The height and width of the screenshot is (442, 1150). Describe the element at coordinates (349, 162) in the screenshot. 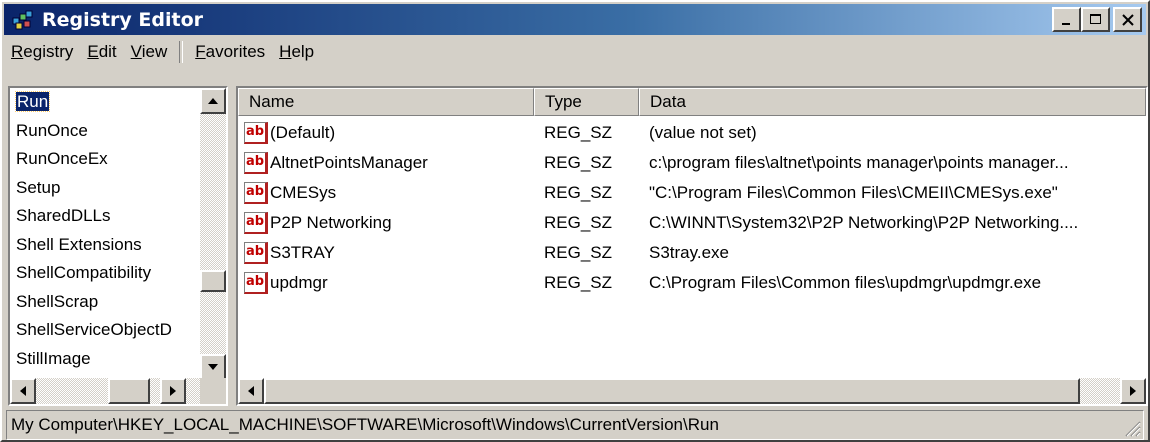

I see `value-name: AltnetPointsManager` at that location.